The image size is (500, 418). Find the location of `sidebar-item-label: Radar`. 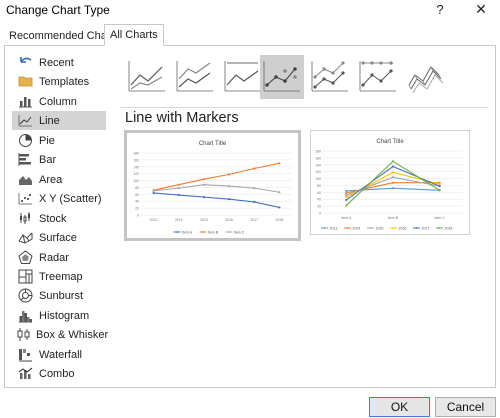

sidebar-item-label: Radar is located at coordinates (54, 257).